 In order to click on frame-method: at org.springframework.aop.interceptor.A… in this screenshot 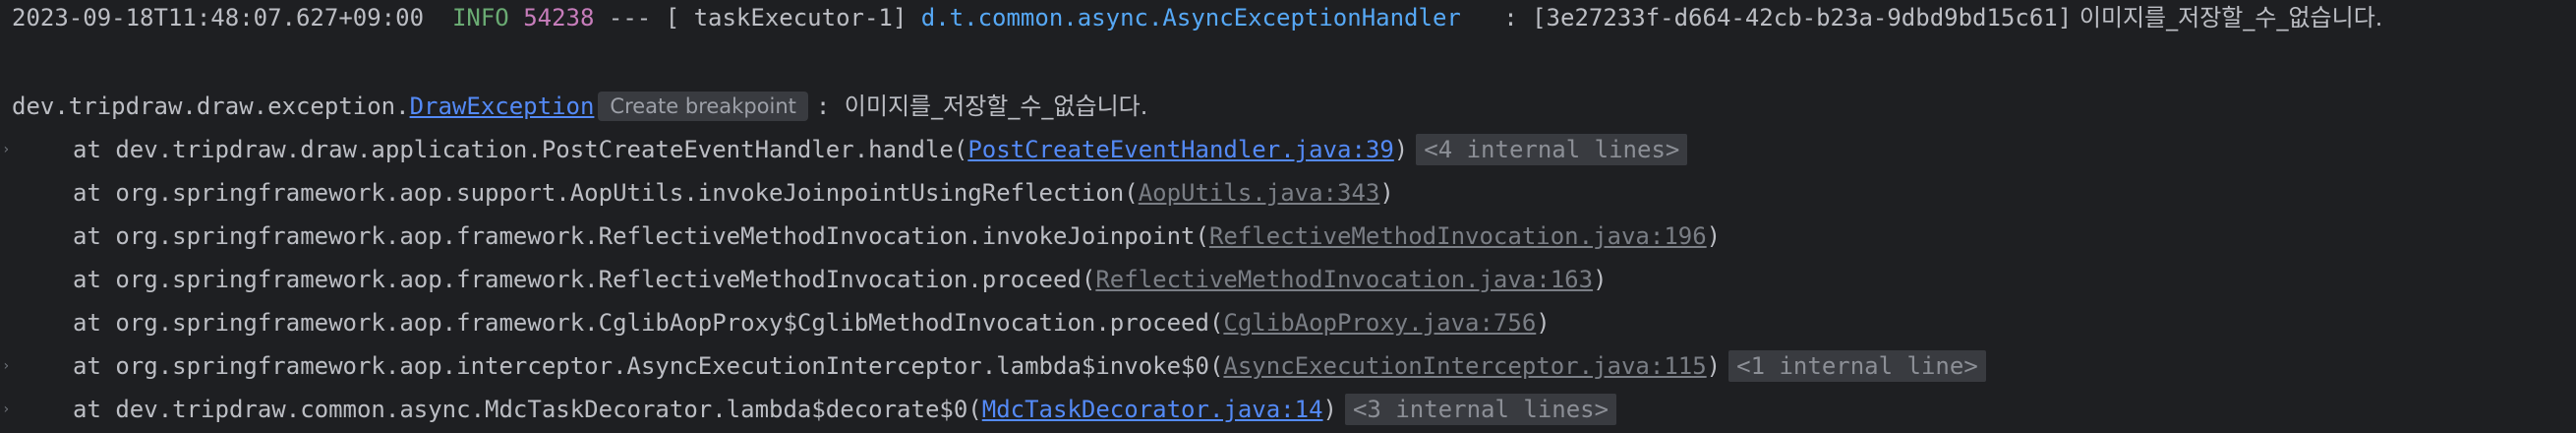, I will do `click(648, 366)`.